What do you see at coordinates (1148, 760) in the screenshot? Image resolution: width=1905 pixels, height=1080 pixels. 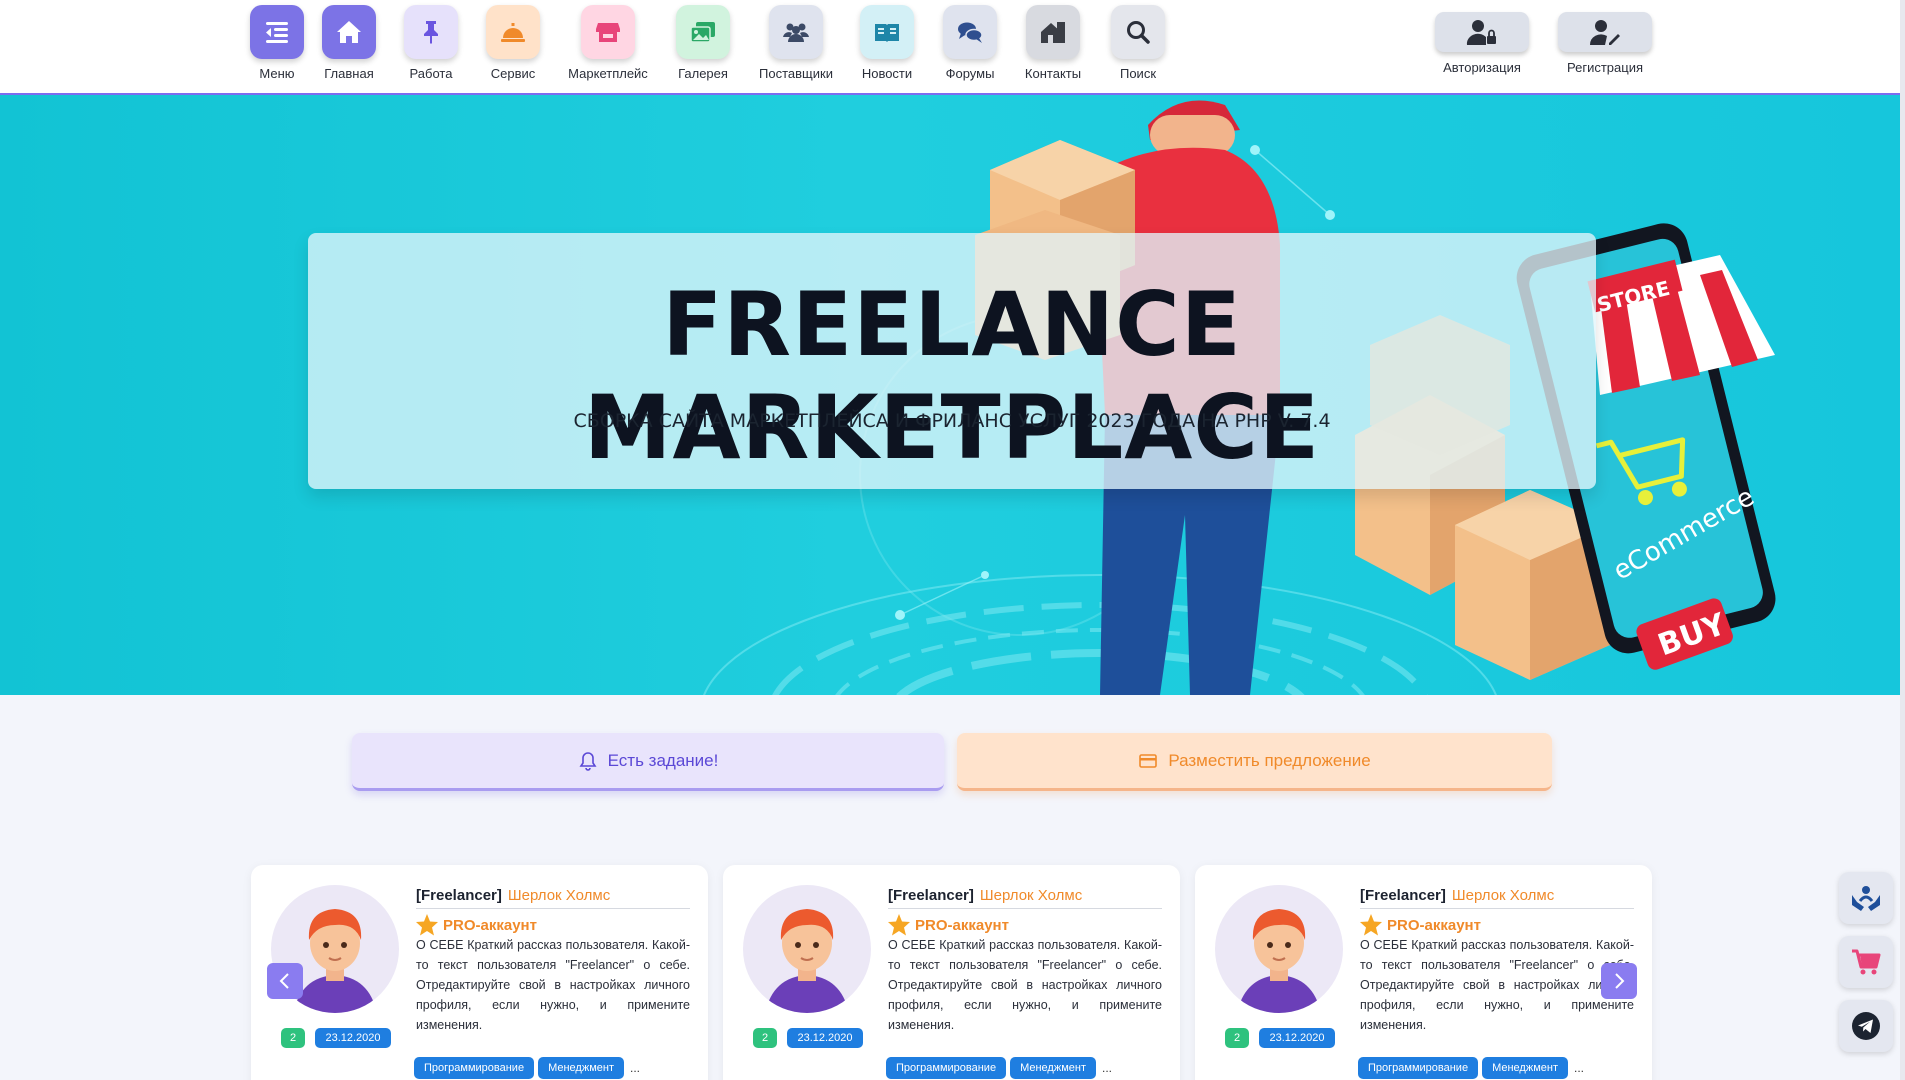 I see `credit-card-icon` at bounding box center [1148, 760].